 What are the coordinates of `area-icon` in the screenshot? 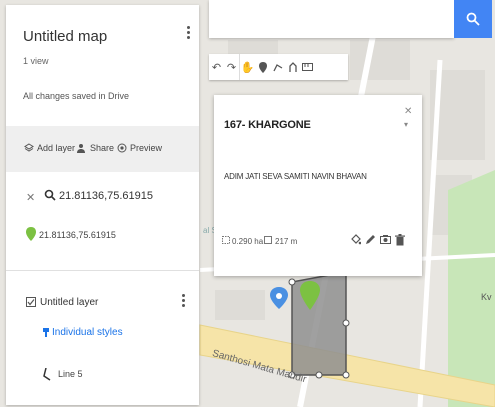 It's located at (226, 240).